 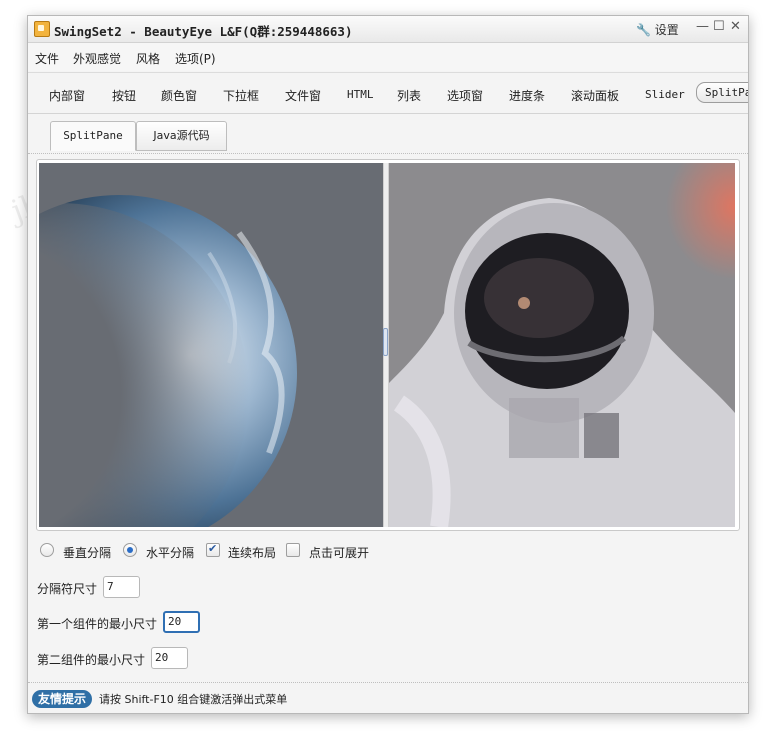 What do you see at coordinates (666, 30) in the screenshot?
I see `settings-label: 设置` at bounding box center [666, 30].